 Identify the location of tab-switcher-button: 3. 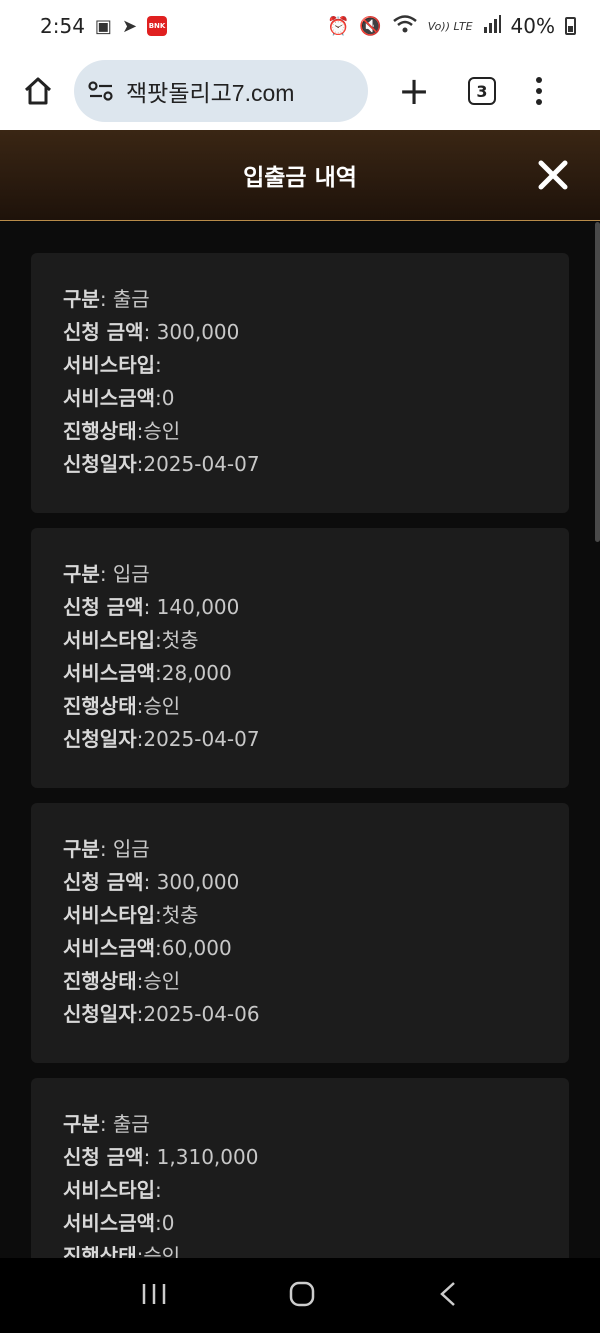
(482, 91).